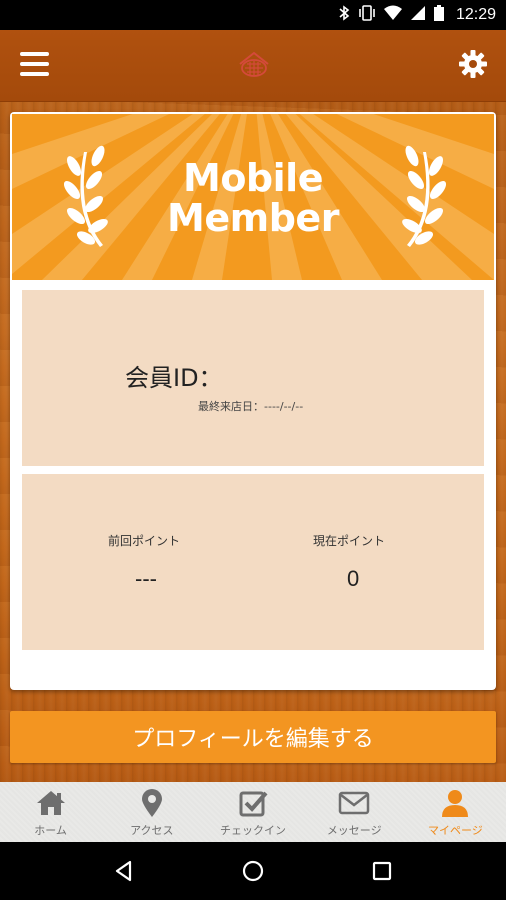 The width and height of the screenshot is (506, 900). What do you see at coordinates (253, 15) in the screenshot?
I see `status-bar: 12:29` at bounding box center [253, 15].